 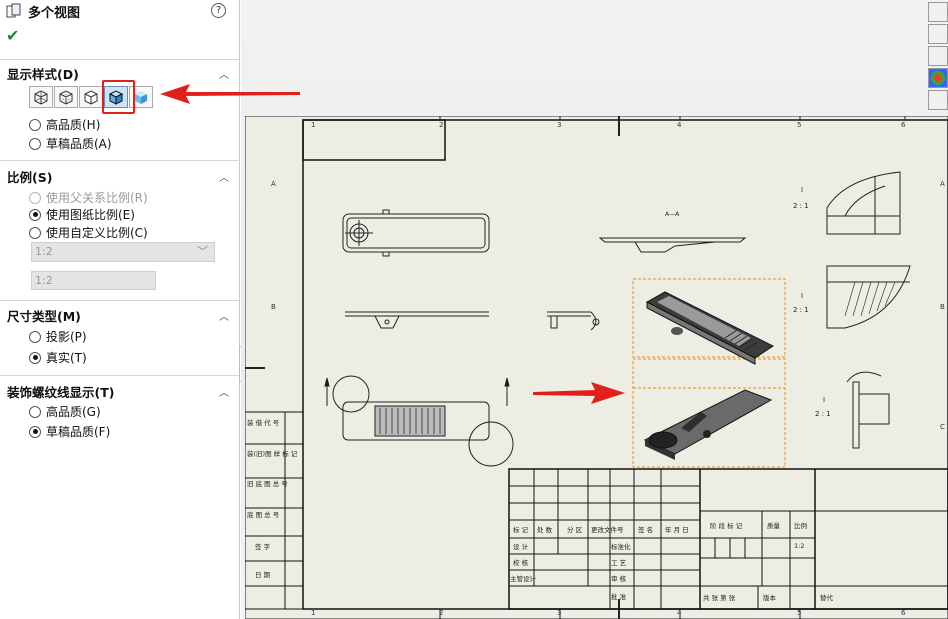 I want to click on ok-button: ✔, so click(x=12, y=35).